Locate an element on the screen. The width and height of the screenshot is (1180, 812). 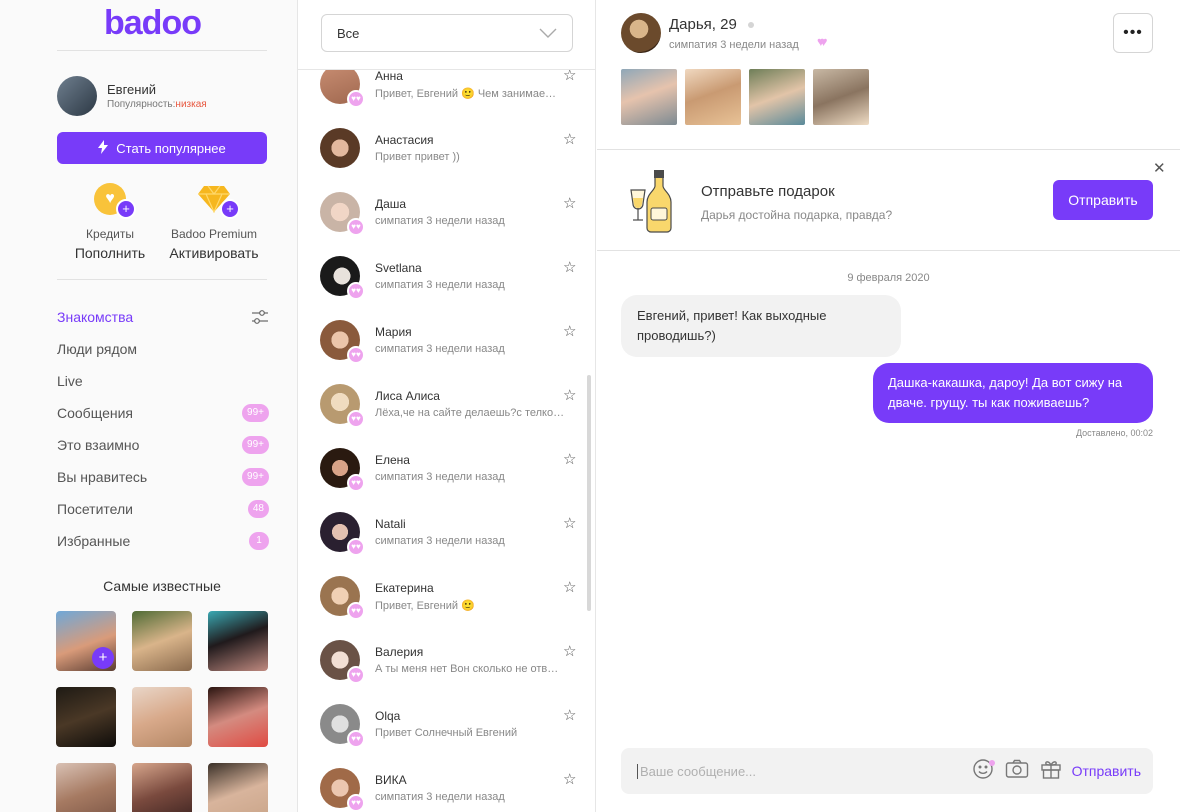
conversation-item: Анастасия Привет привет )) ☆ is located at coordinates (443, 148).